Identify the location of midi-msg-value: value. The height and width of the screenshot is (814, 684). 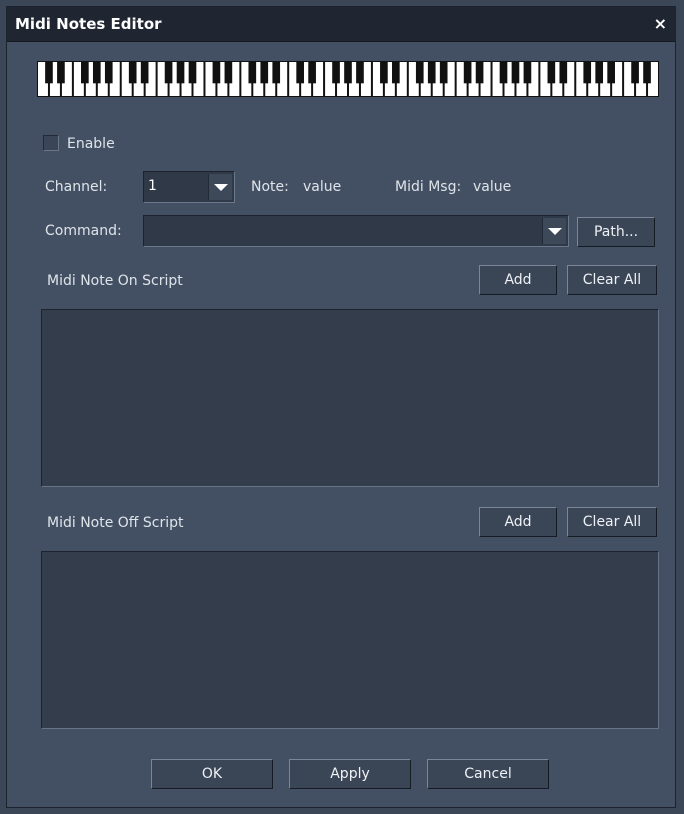
(492, 187).